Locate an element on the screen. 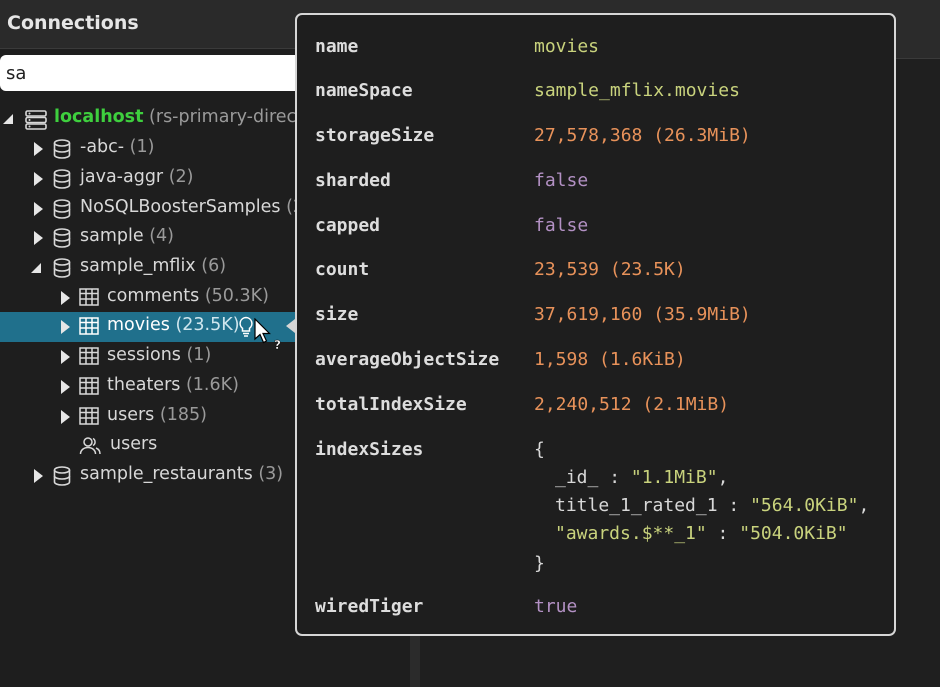  panel-title: Connections is located at coordinates (73, 23).